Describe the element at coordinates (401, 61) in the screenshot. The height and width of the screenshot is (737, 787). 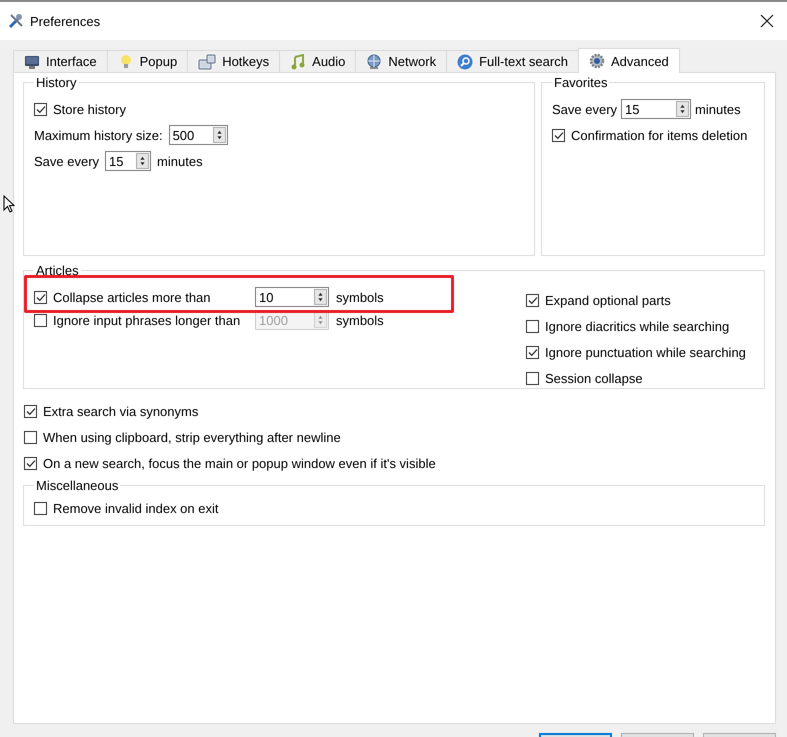
I see `tab: Network` at that location.